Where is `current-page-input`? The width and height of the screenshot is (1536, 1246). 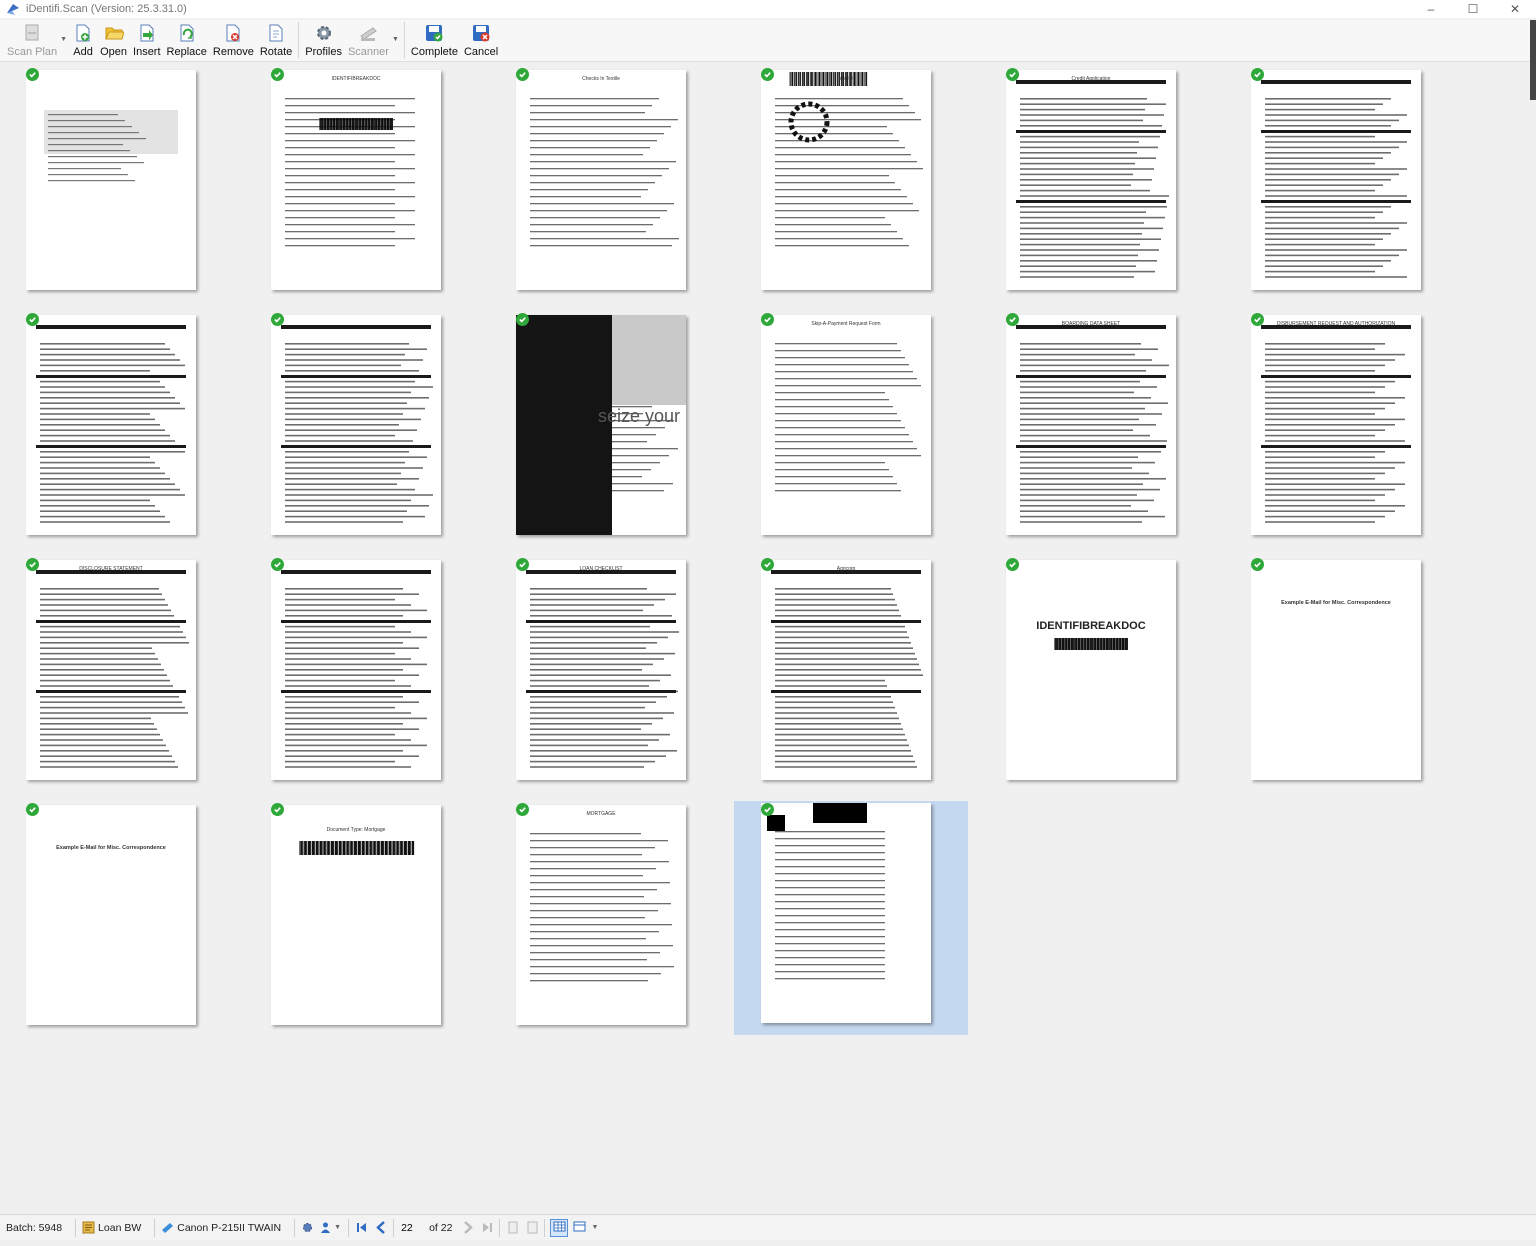
current-page-input is located at coordinates (412, 1227).